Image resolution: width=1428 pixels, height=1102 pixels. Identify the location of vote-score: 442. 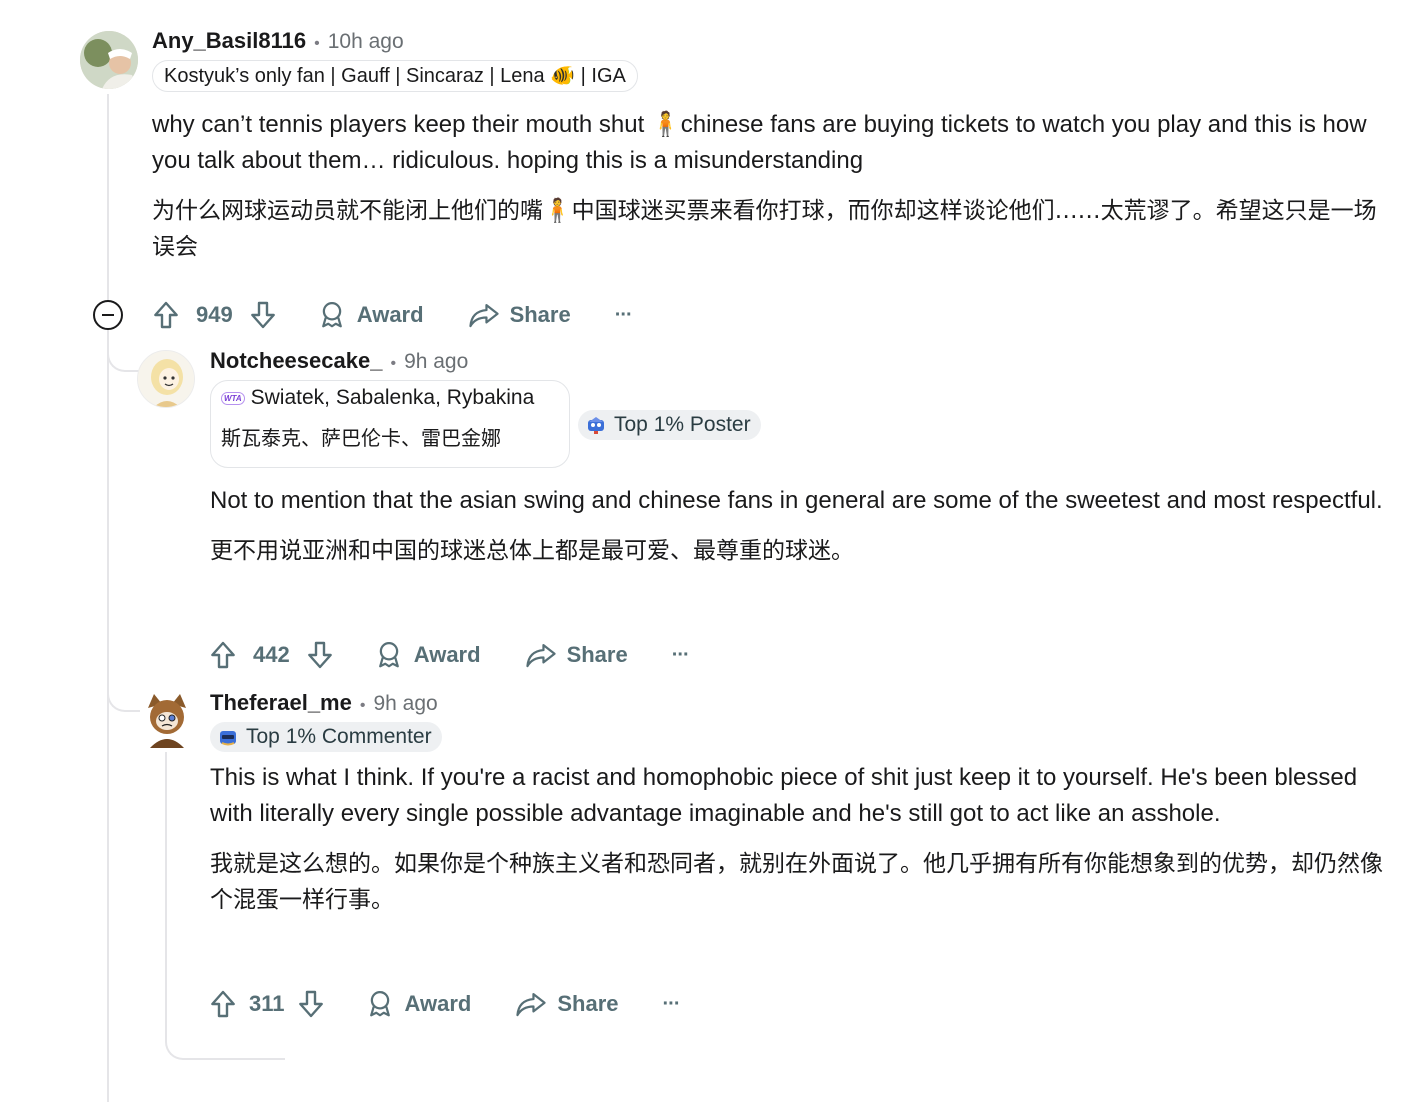
(271, 654).